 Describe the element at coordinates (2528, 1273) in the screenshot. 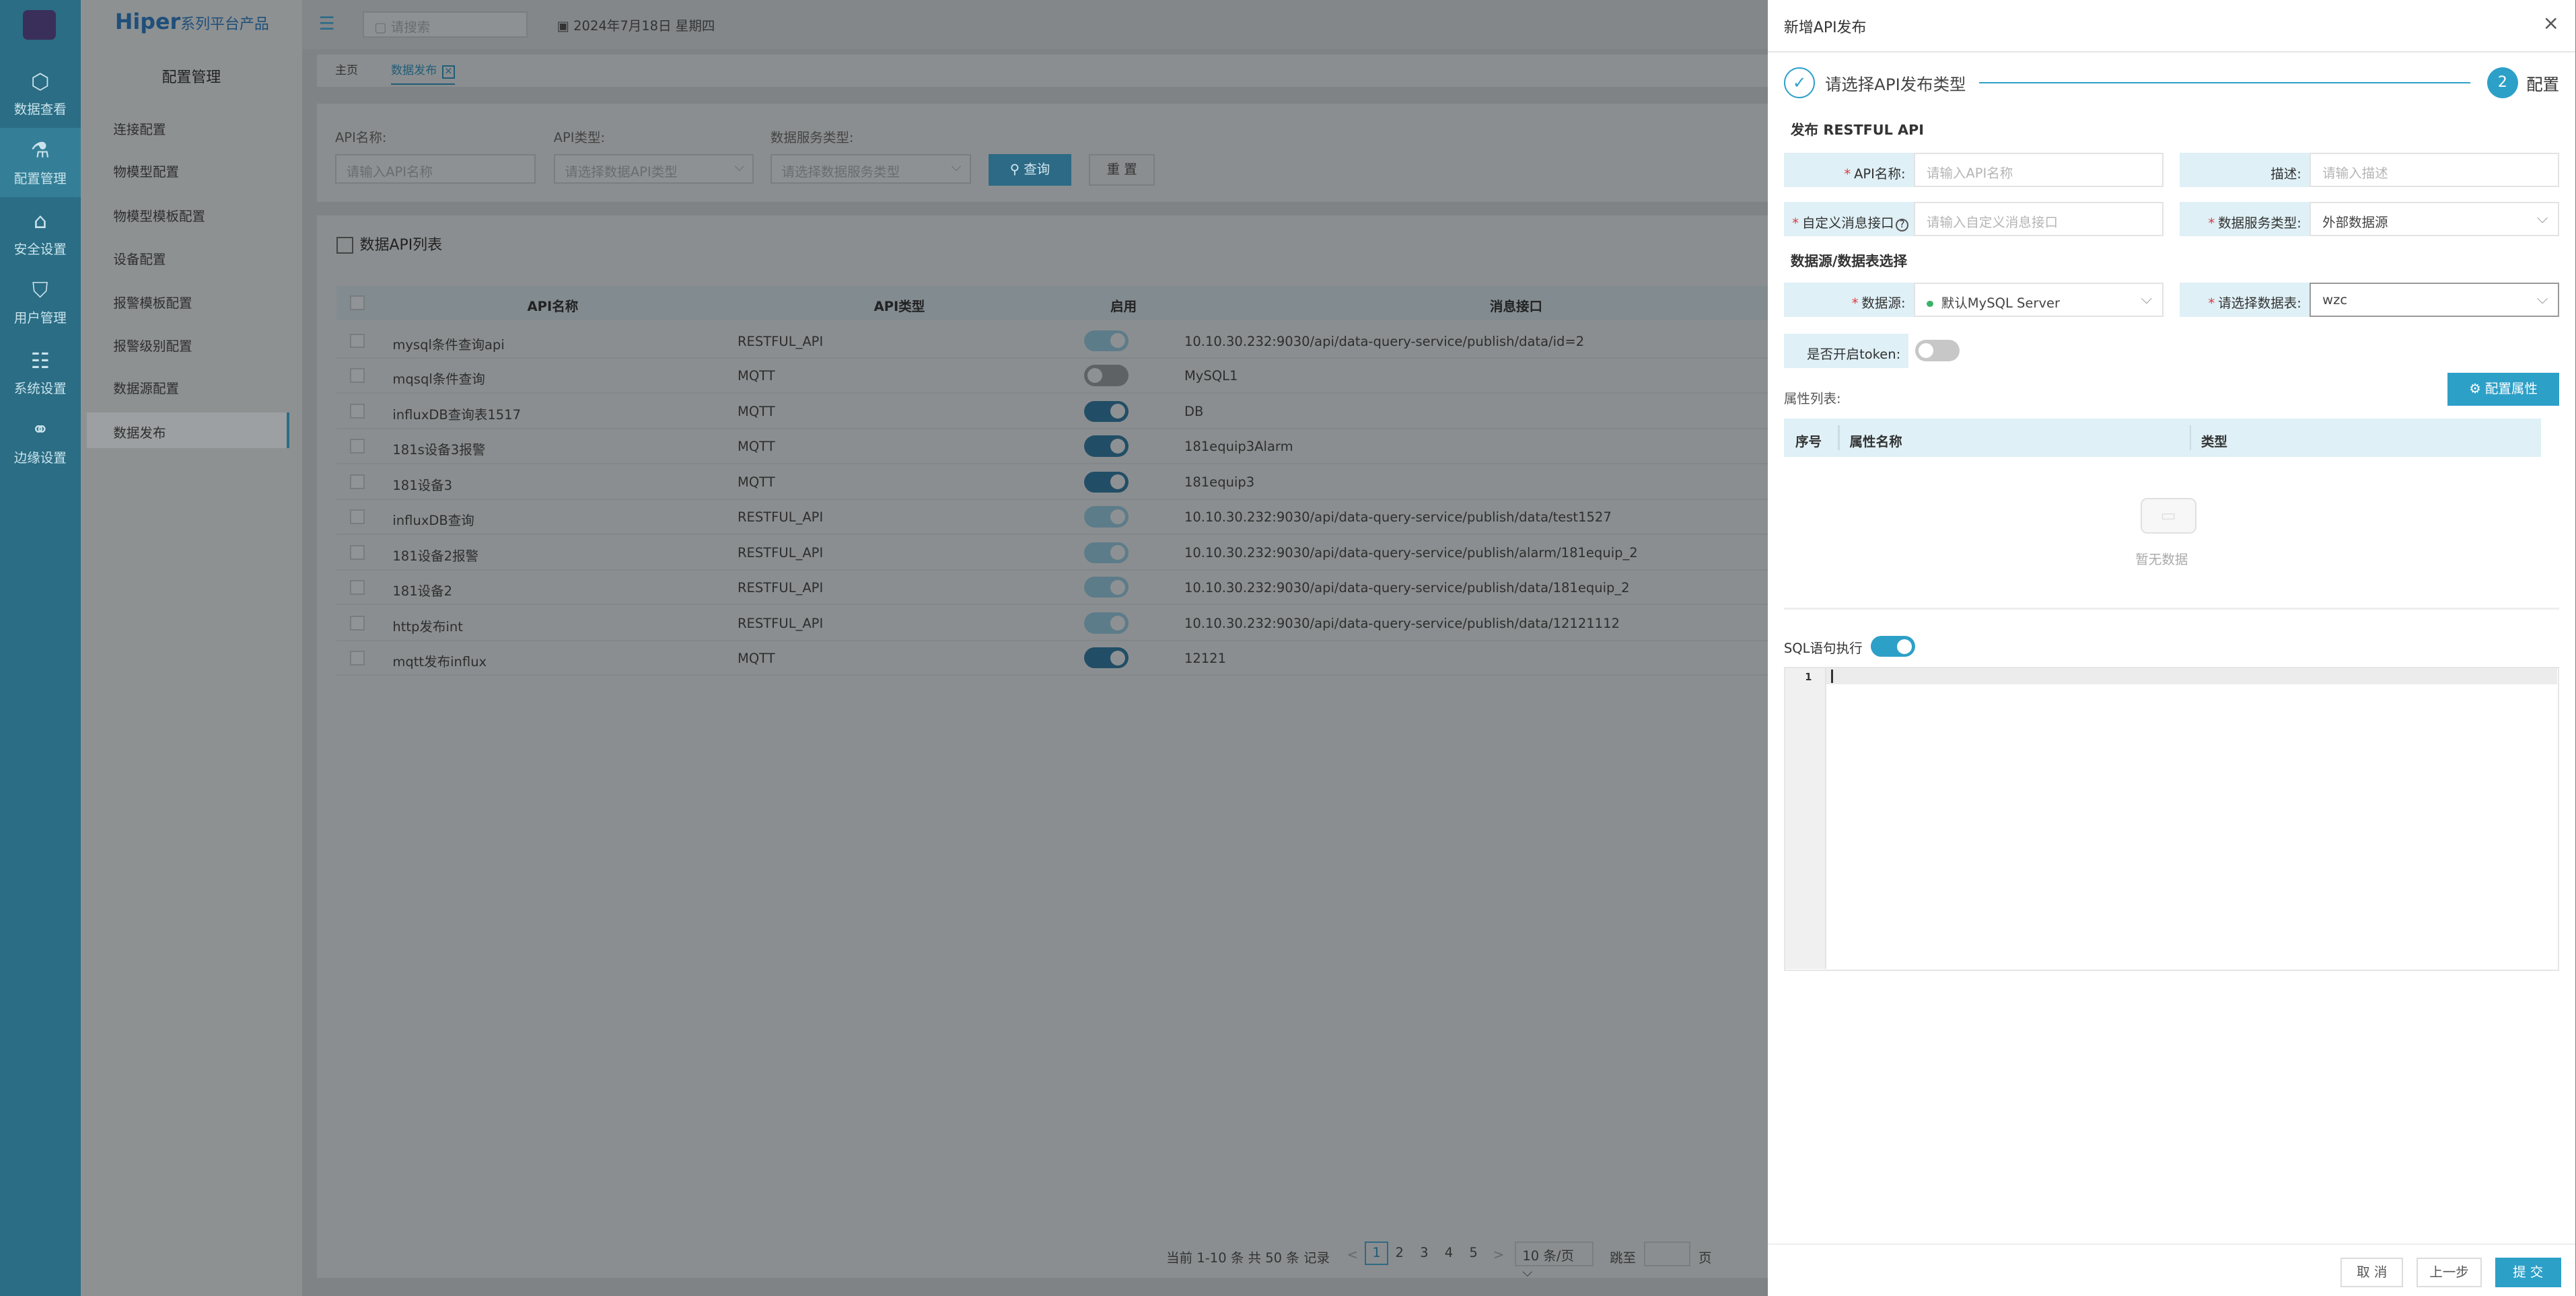

I see `submit-button: 提 交` at that location.